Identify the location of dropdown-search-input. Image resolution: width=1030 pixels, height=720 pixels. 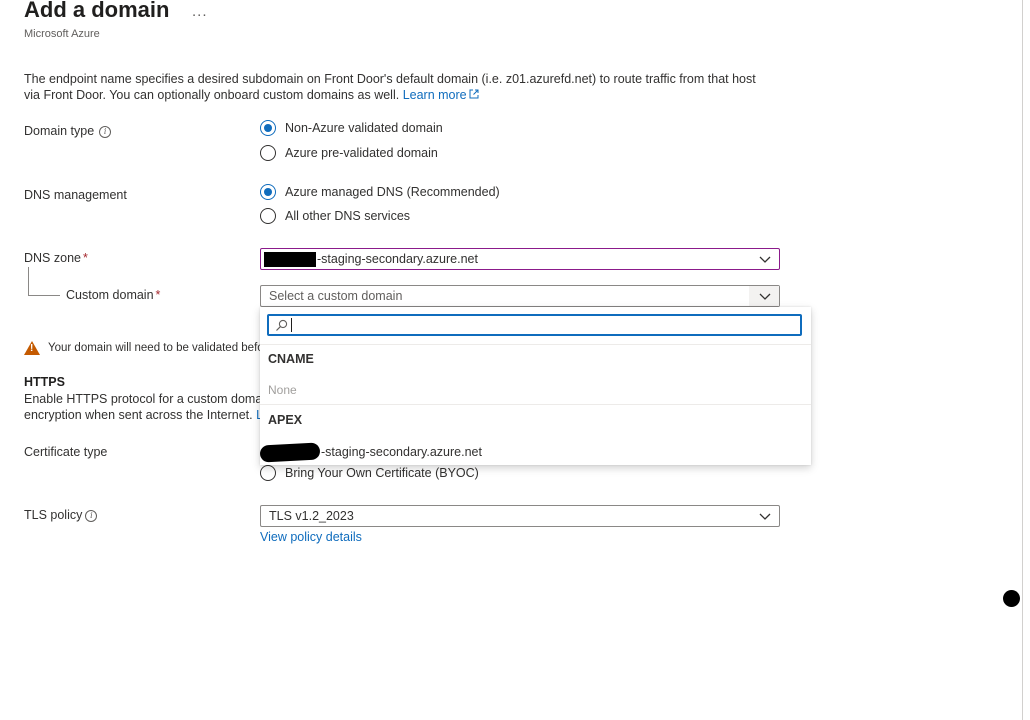
(534, 325).